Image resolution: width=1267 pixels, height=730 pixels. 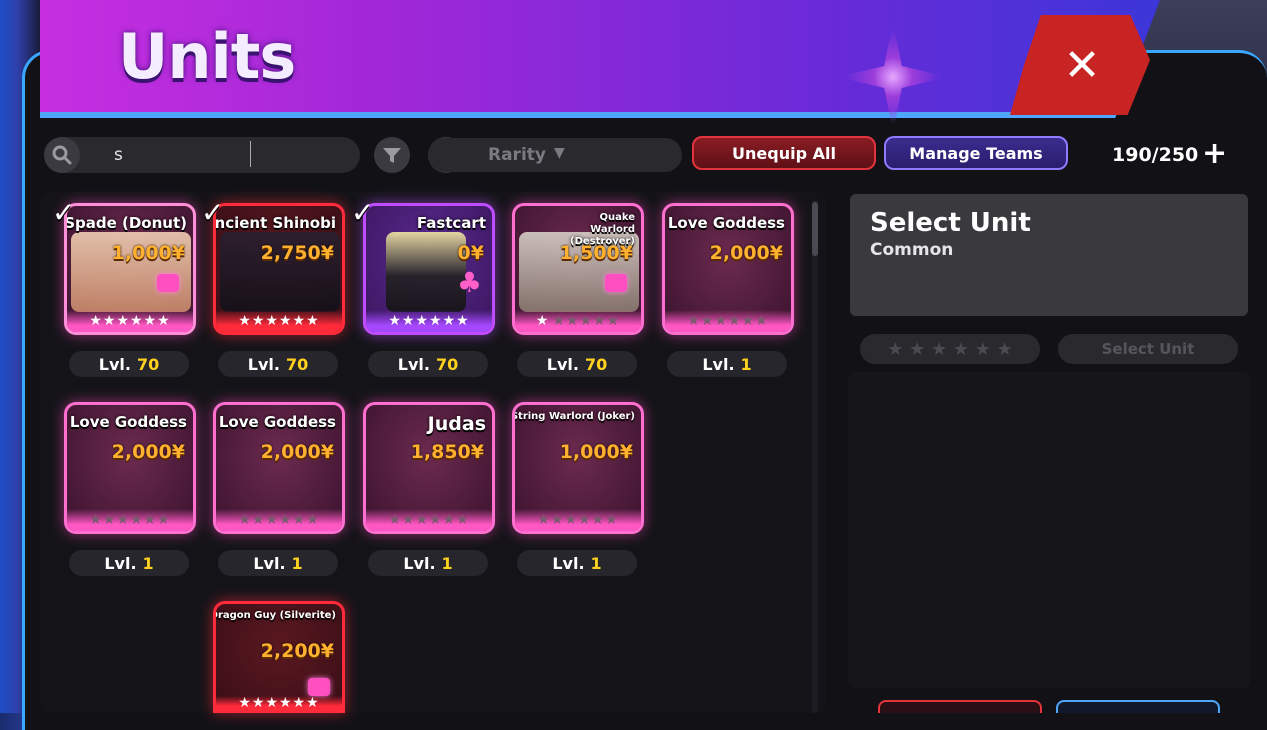 I want to click on text-cursor, so click(x=250, y=154).